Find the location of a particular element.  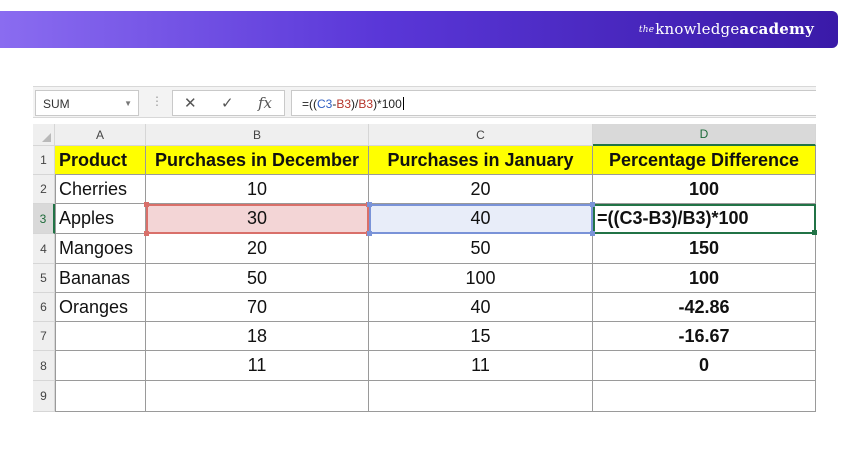

cell-a5: Bananas is located at coordinates (100, 278).